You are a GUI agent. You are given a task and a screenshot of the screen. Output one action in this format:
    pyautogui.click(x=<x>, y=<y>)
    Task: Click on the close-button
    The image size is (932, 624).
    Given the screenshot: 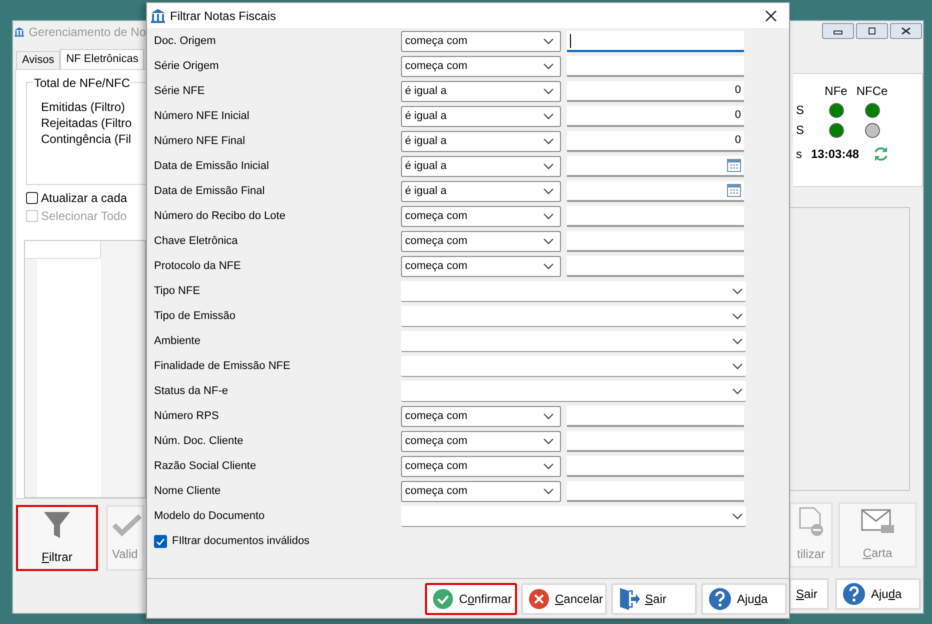 What is the action you would take?
    pyautogui.click(x=906, y=31)
    